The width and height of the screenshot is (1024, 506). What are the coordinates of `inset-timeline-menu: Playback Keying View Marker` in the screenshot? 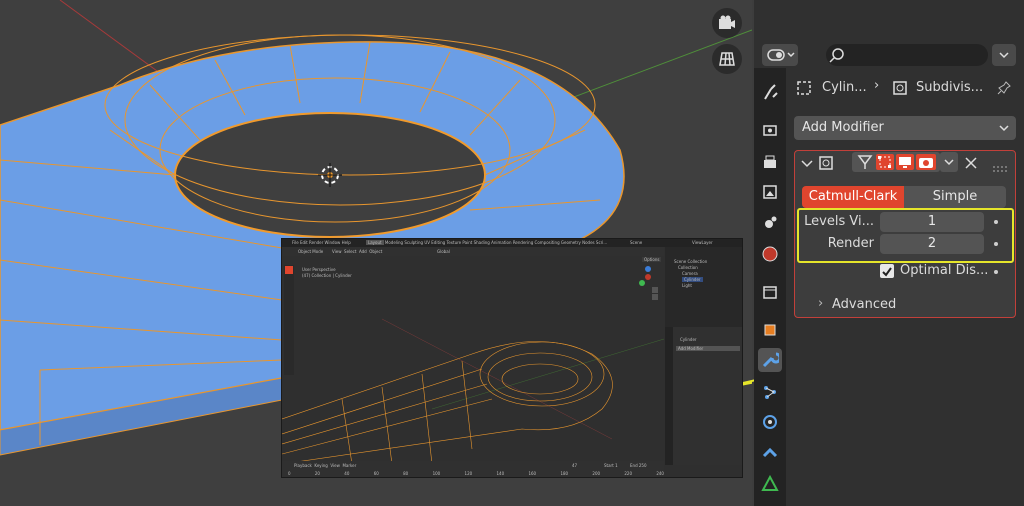 It's located at (325, 465).